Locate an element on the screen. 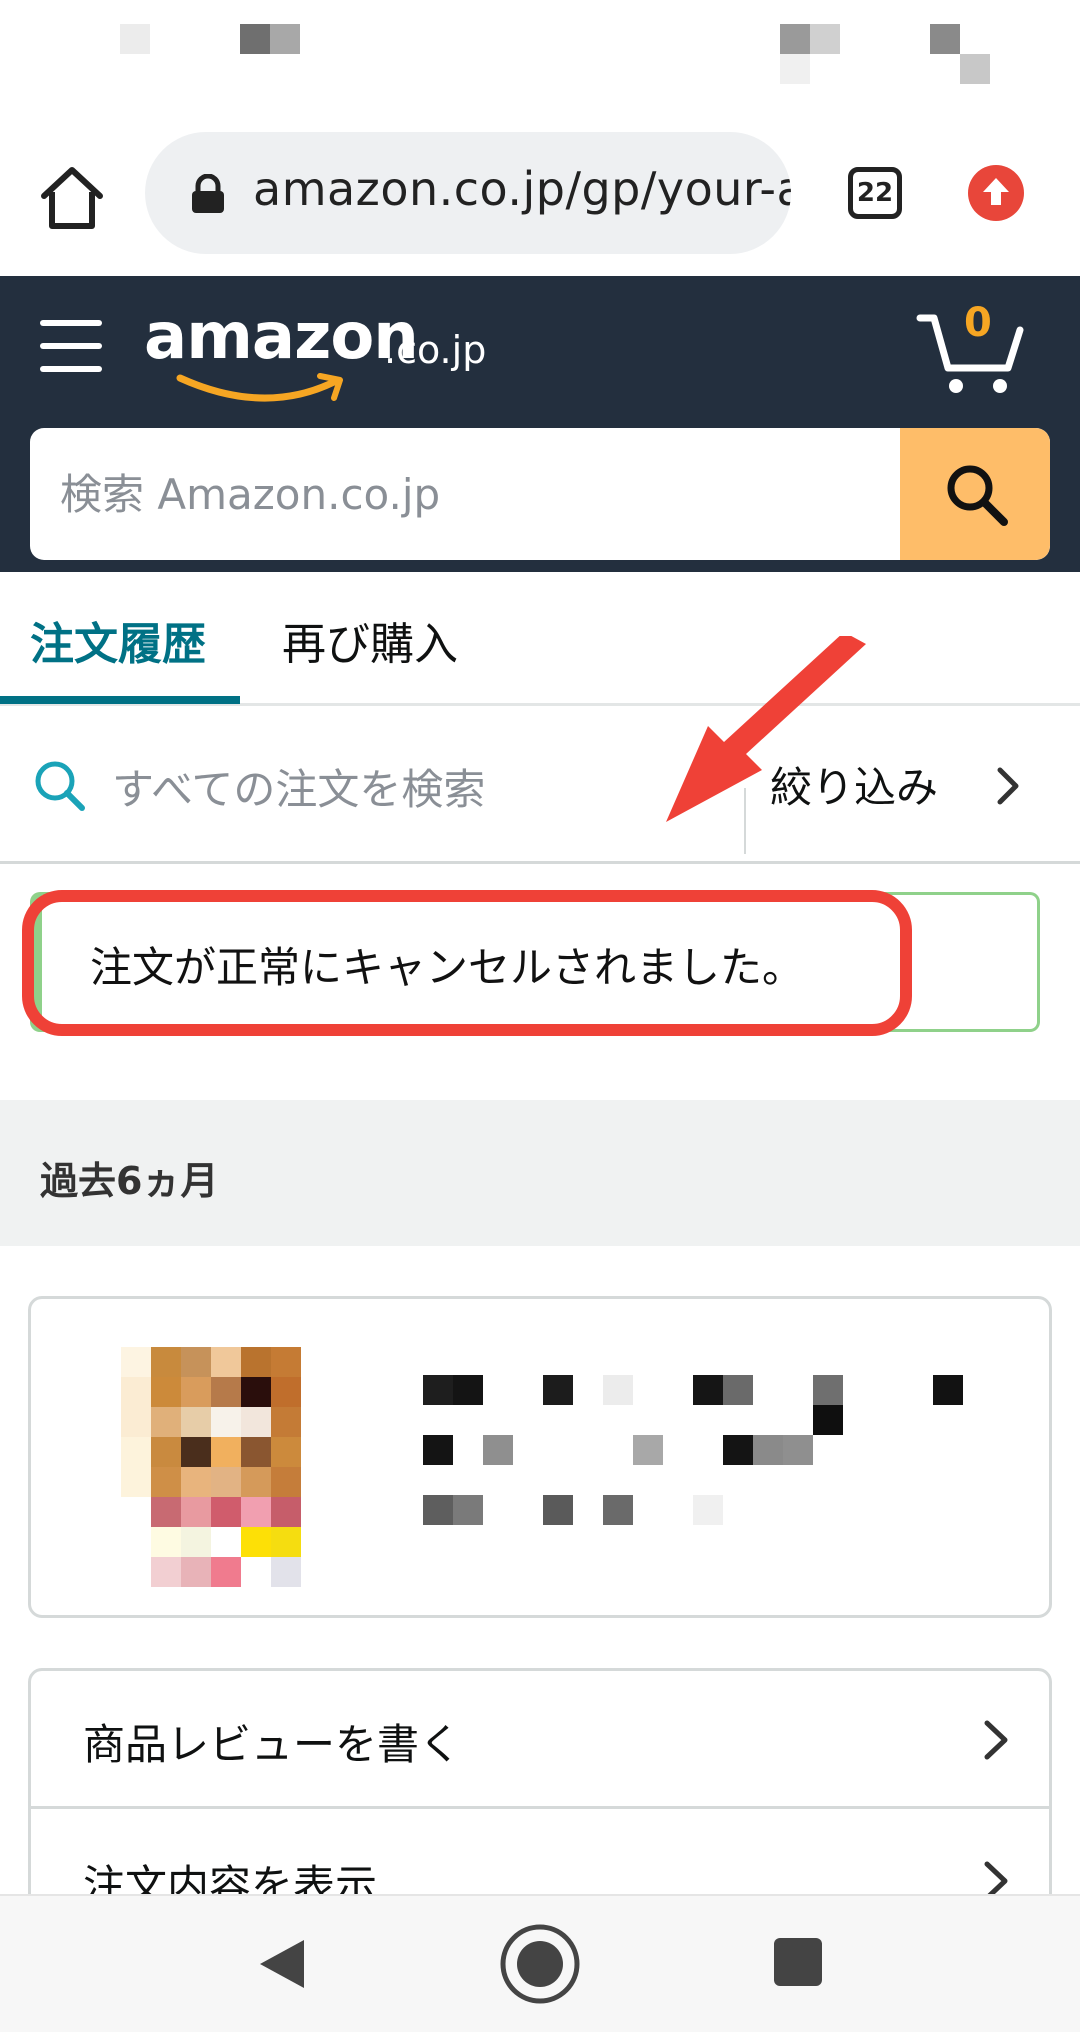 The height and width of the screenshot is (2032, 1080). active-tab-indicator is located at coordinates (120, 700).